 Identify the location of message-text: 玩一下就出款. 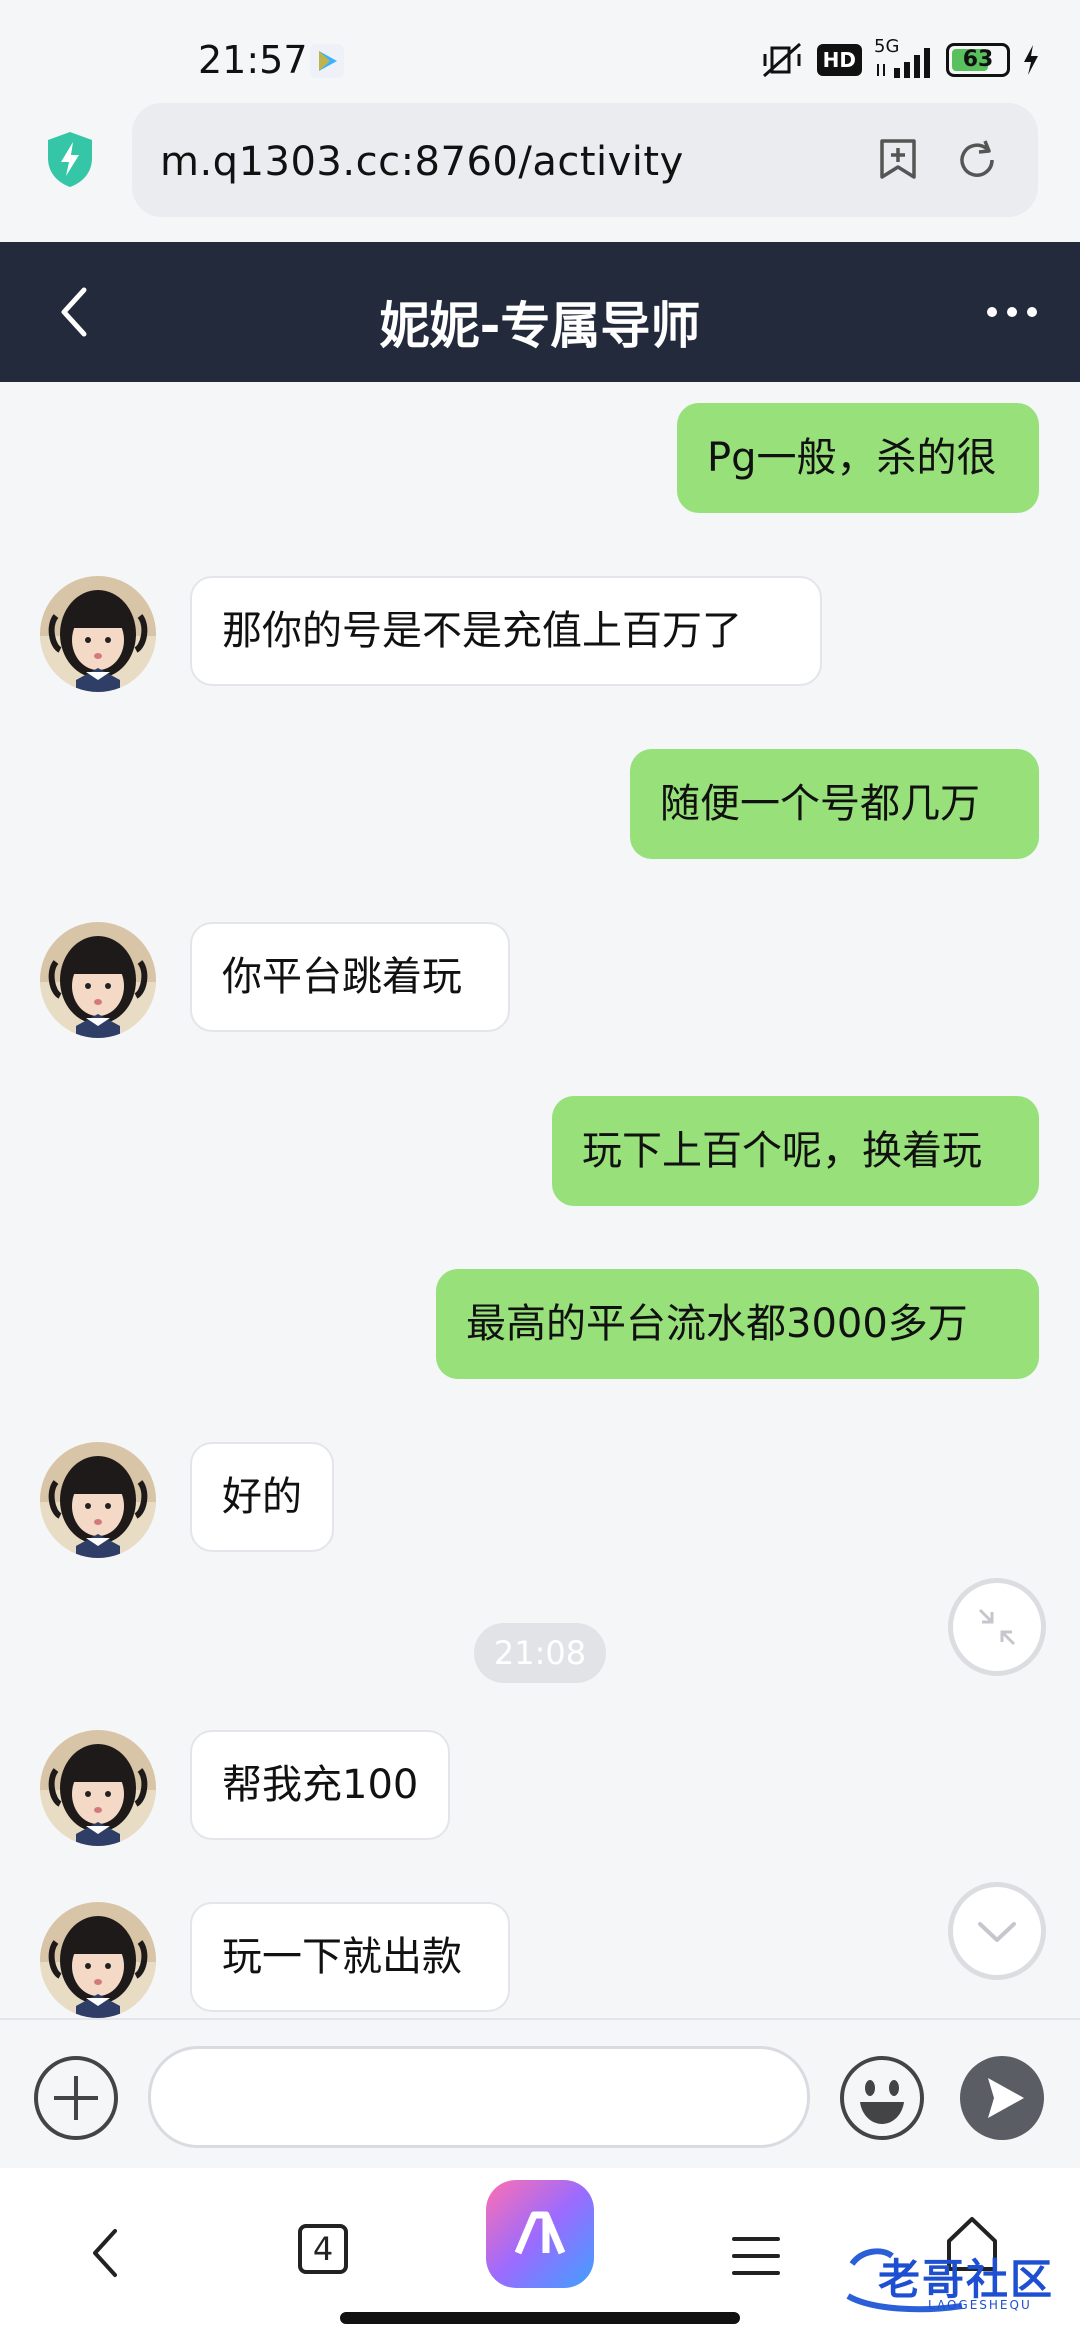
(342, 1957).